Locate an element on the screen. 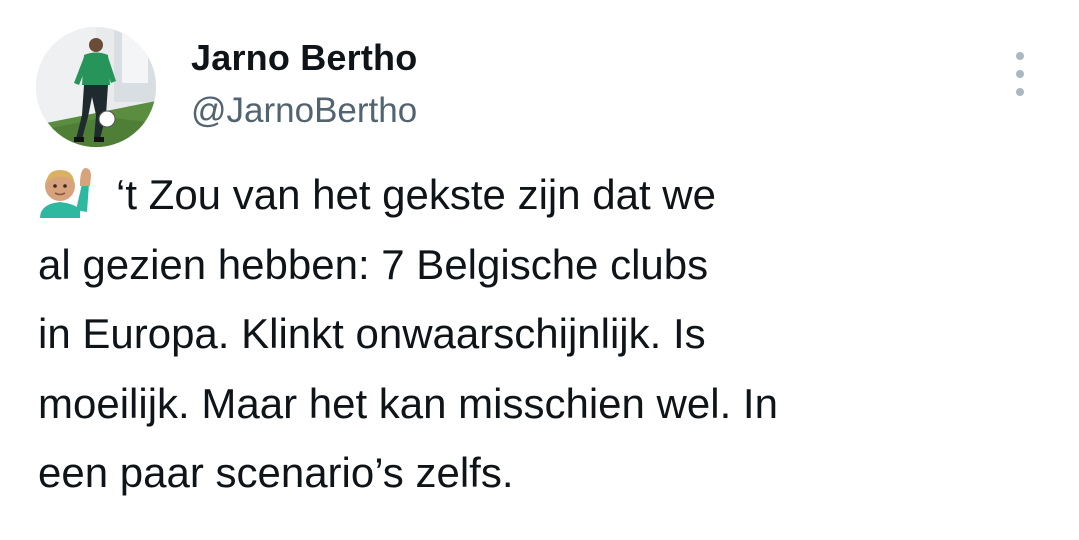 This screenshot has height=540, width=1079. author-name: Jarno Bertho is located at coordinates (304, 58).